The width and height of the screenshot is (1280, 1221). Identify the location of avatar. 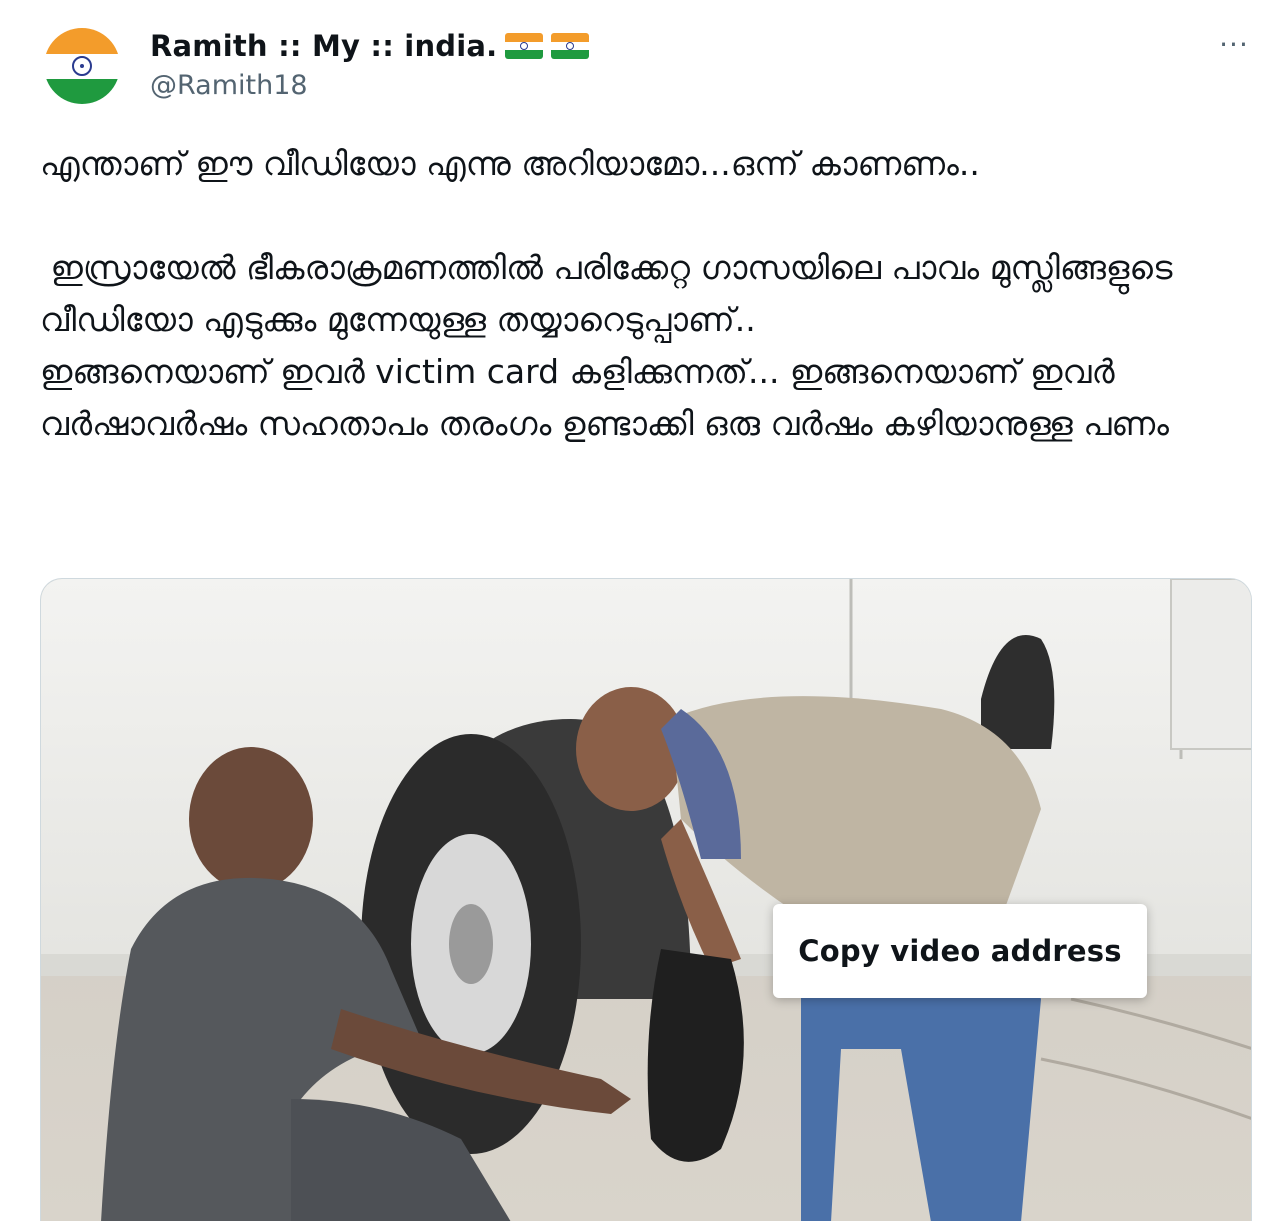
(82, 66).